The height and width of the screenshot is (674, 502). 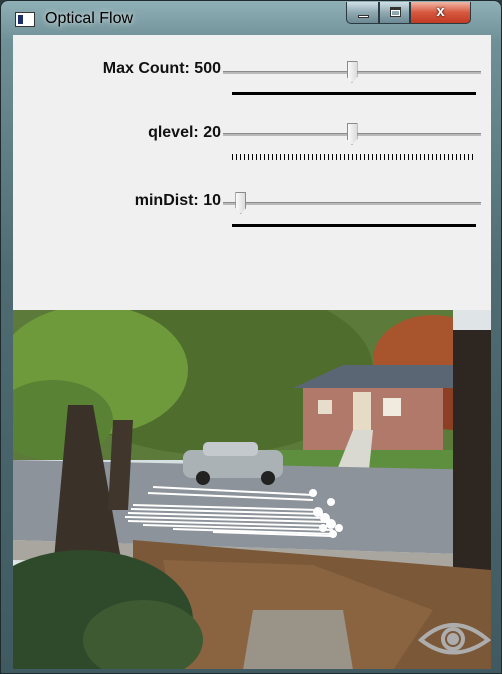 What do you see at coordinates (252, 133) in the screenshot?
I see `trackbar-qlevel: qlevel: 20` at bounding box center [252, 133].